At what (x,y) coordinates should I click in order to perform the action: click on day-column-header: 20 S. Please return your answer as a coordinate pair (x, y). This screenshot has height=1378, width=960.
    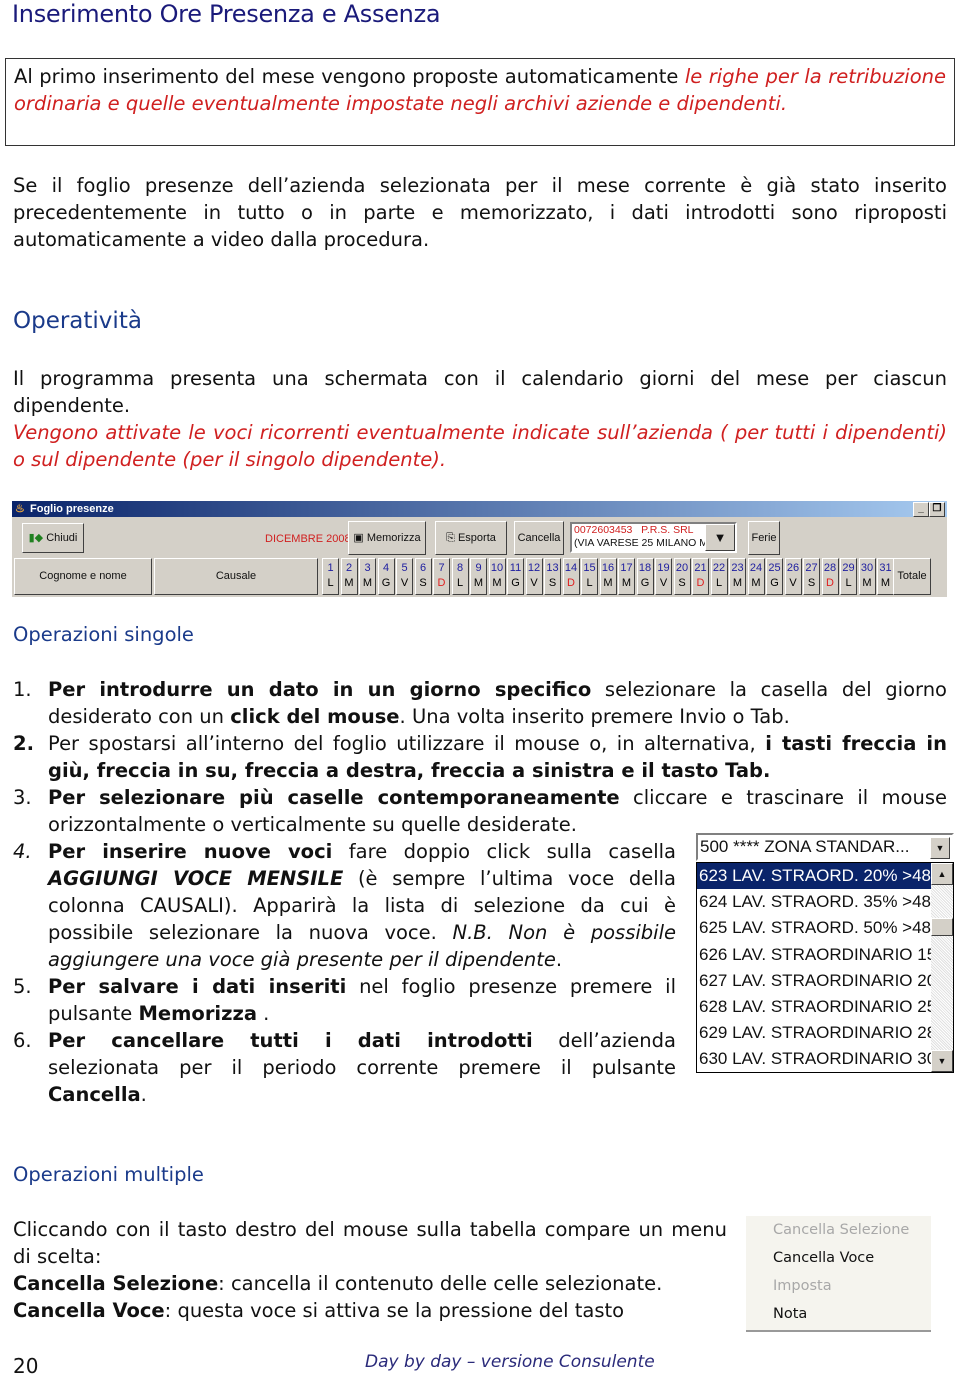
    Looking at the image, I should click on (682, 576).